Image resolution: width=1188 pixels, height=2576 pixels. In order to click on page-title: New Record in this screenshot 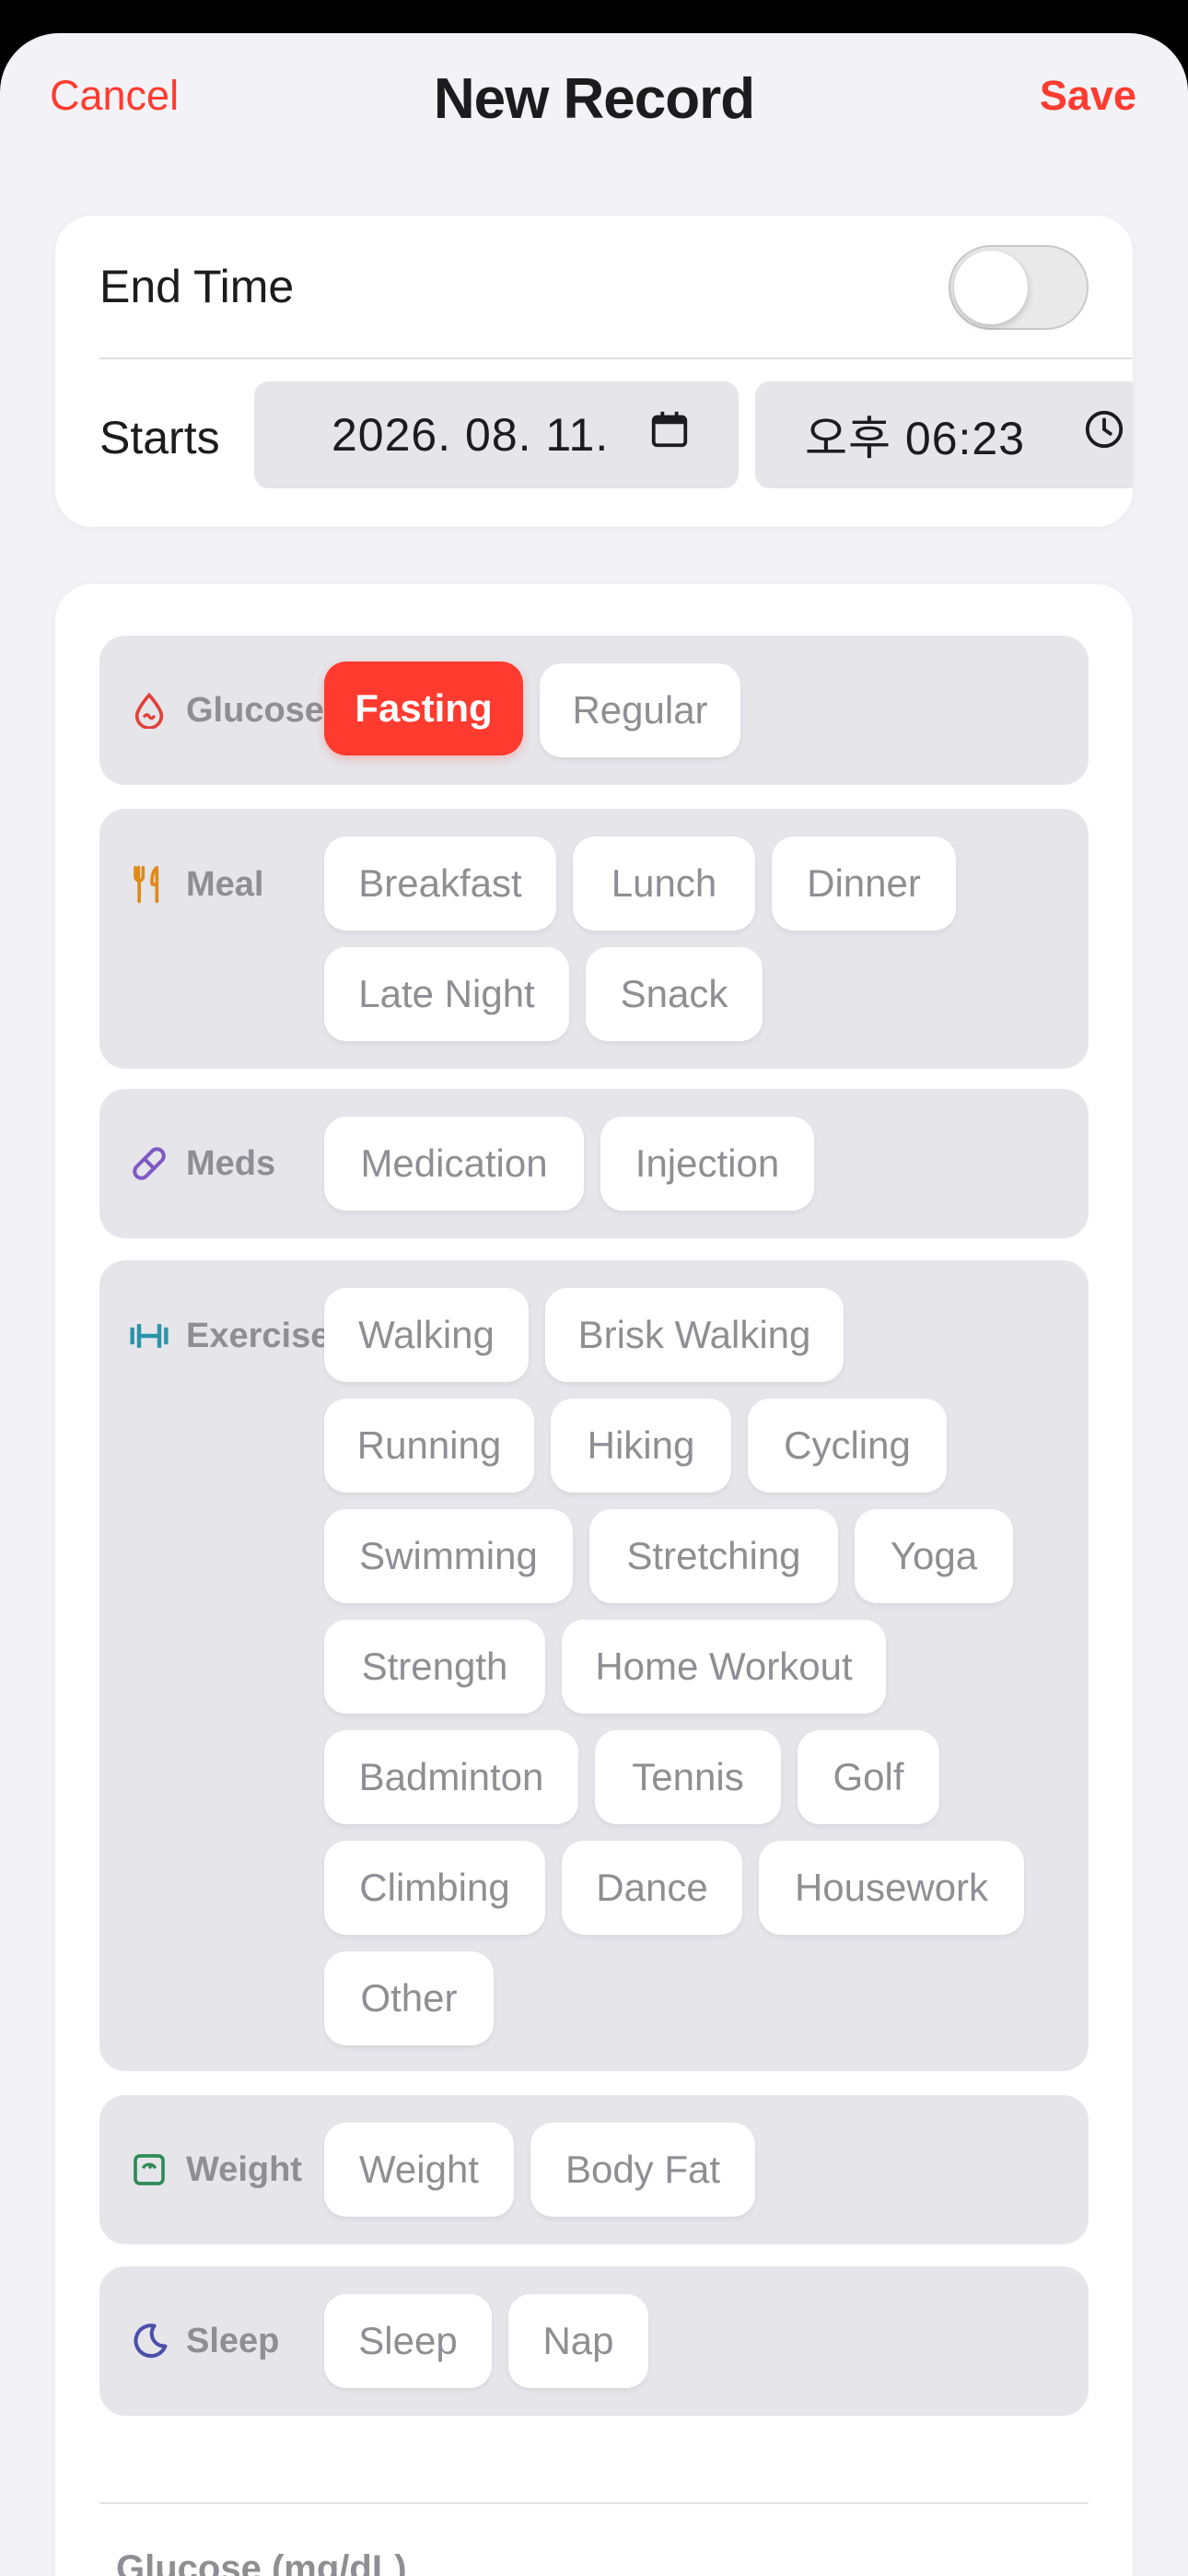, I will do `click(594, 99)`.